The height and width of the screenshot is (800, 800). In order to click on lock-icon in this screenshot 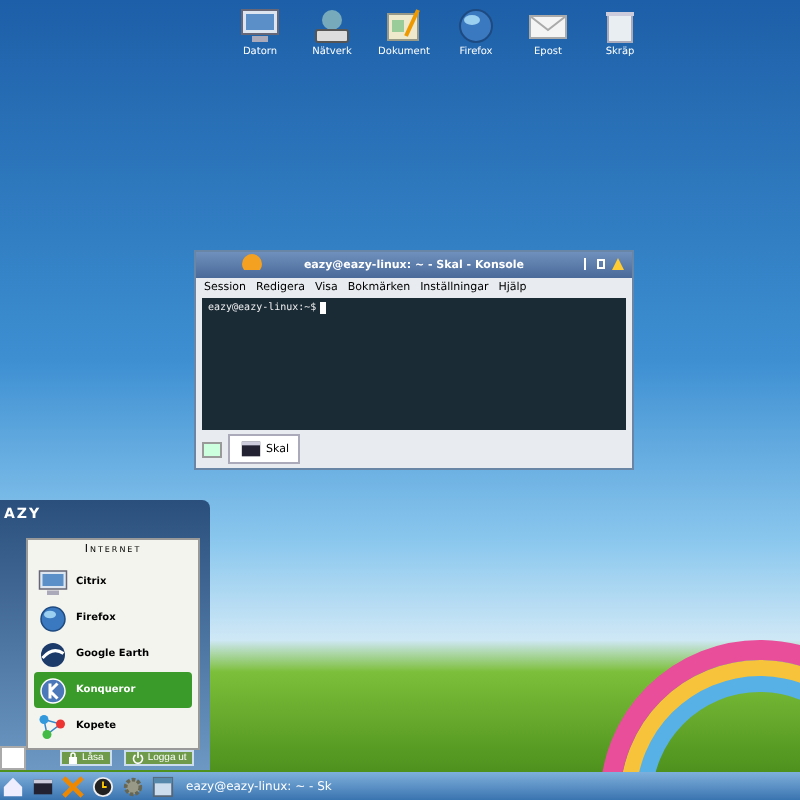, I will do `click(73, 758)`.